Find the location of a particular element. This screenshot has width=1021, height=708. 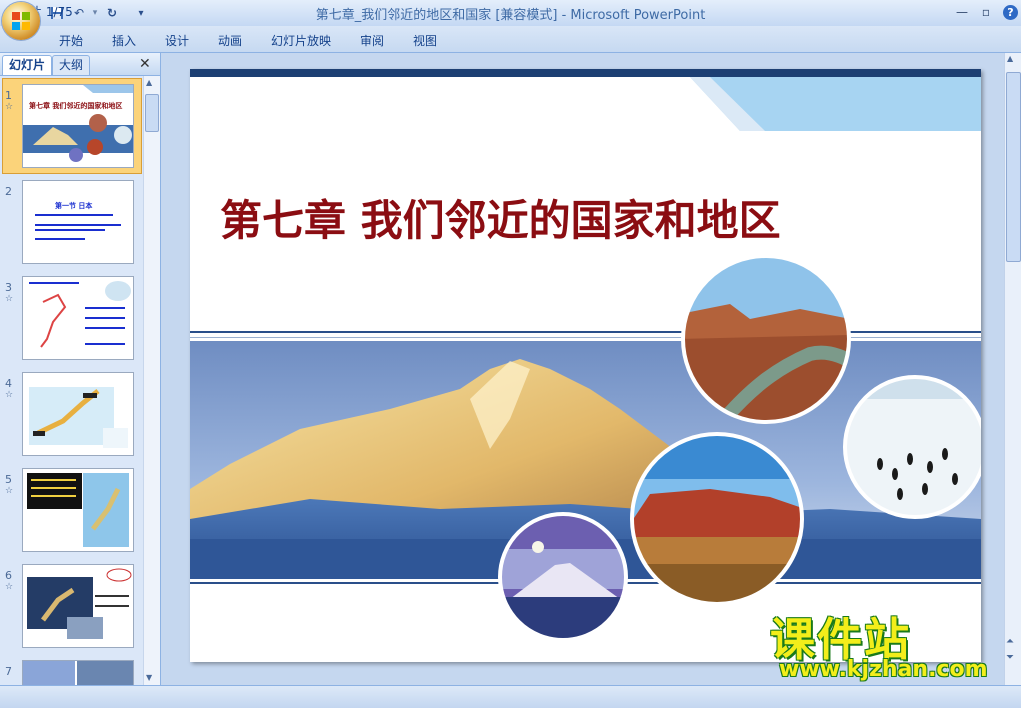

thumbnail-1: 第七章 我们邻近的国家和地区 is located at coordinates (78, 126).